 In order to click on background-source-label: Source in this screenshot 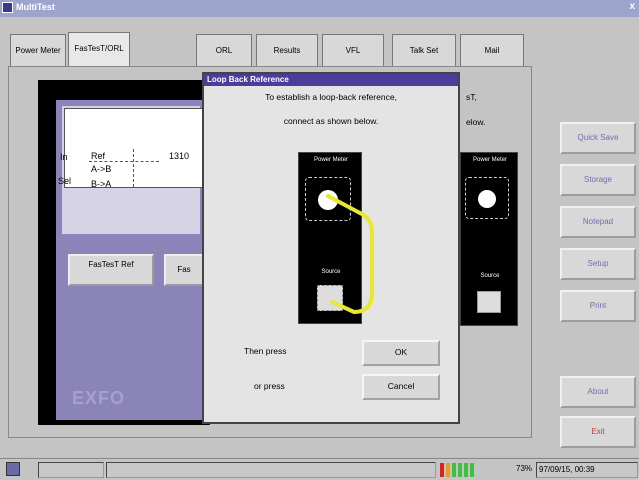, I will do `click(490, 276)`.